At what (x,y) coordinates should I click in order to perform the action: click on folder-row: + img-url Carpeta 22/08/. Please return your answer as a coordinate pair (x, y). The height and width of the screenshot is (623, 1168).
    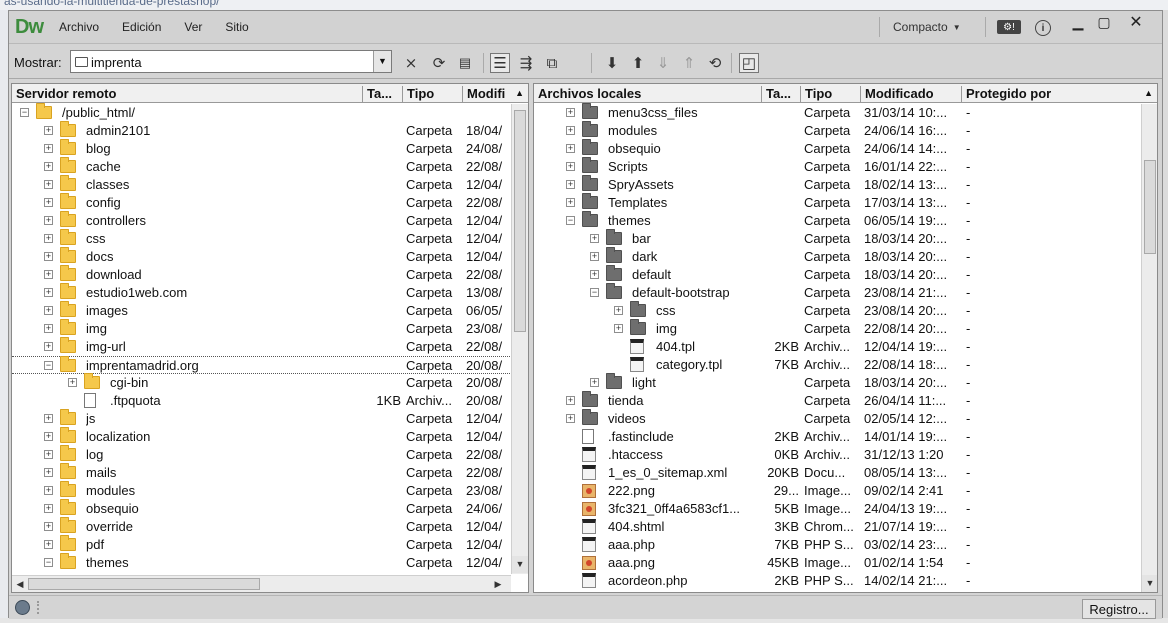
    Looking at the image, I should click on (270, 346).